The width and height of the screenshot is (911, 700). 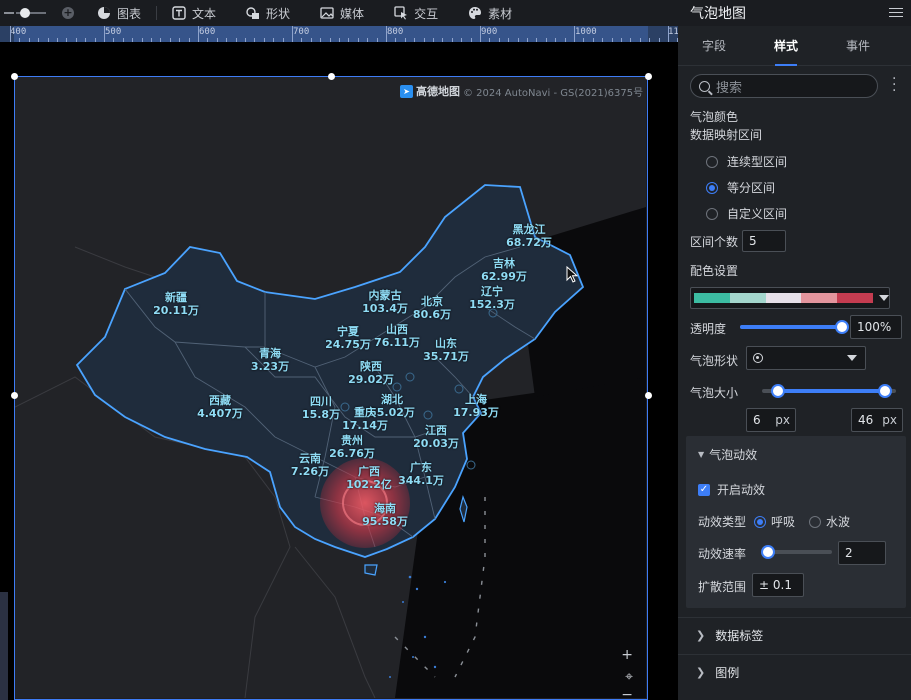 What do you see at coordinates (858, 45) in the screenshot?
I see `tab-events: 事件` at bounding box center [858, 45].